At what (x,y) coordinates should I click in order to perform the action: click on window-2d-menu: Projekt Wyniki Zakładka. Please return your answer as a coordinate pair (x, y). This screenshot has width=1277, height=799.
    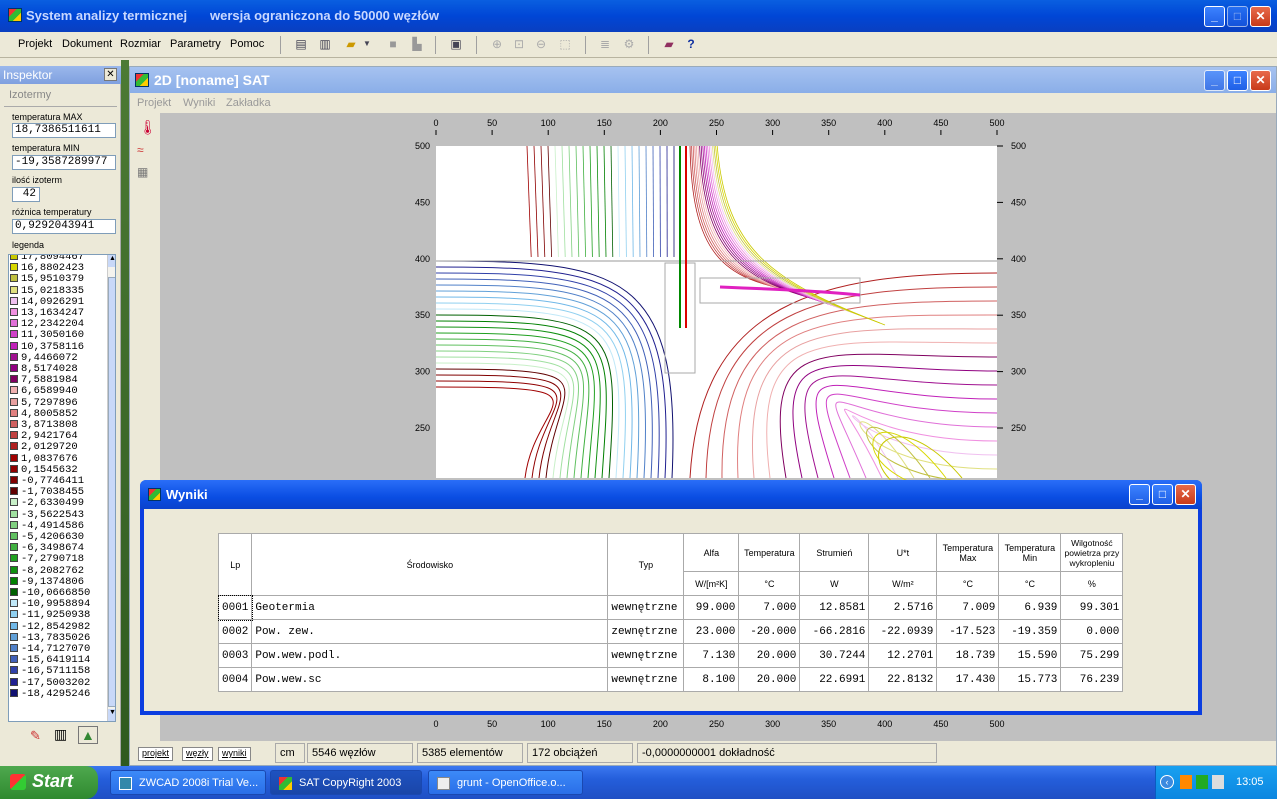
    Looking at the image, I should click on (703, 103).